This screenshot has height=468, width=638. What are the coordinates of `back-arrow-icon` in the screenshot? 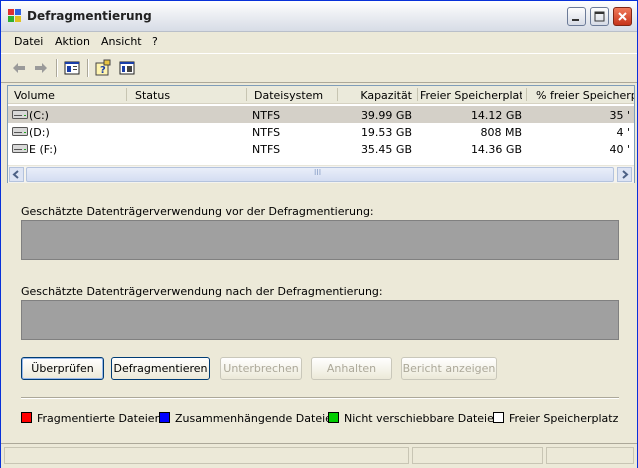 It's located at (19, 68).